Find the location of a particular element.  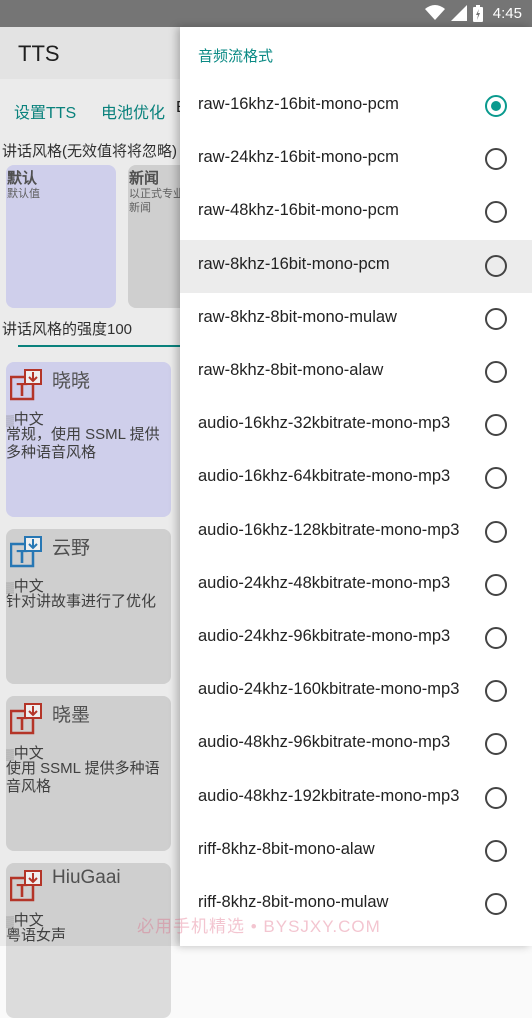

format-option-label: raw-48khz-16bit-mono-pcm is located at coordinates (298, 210).